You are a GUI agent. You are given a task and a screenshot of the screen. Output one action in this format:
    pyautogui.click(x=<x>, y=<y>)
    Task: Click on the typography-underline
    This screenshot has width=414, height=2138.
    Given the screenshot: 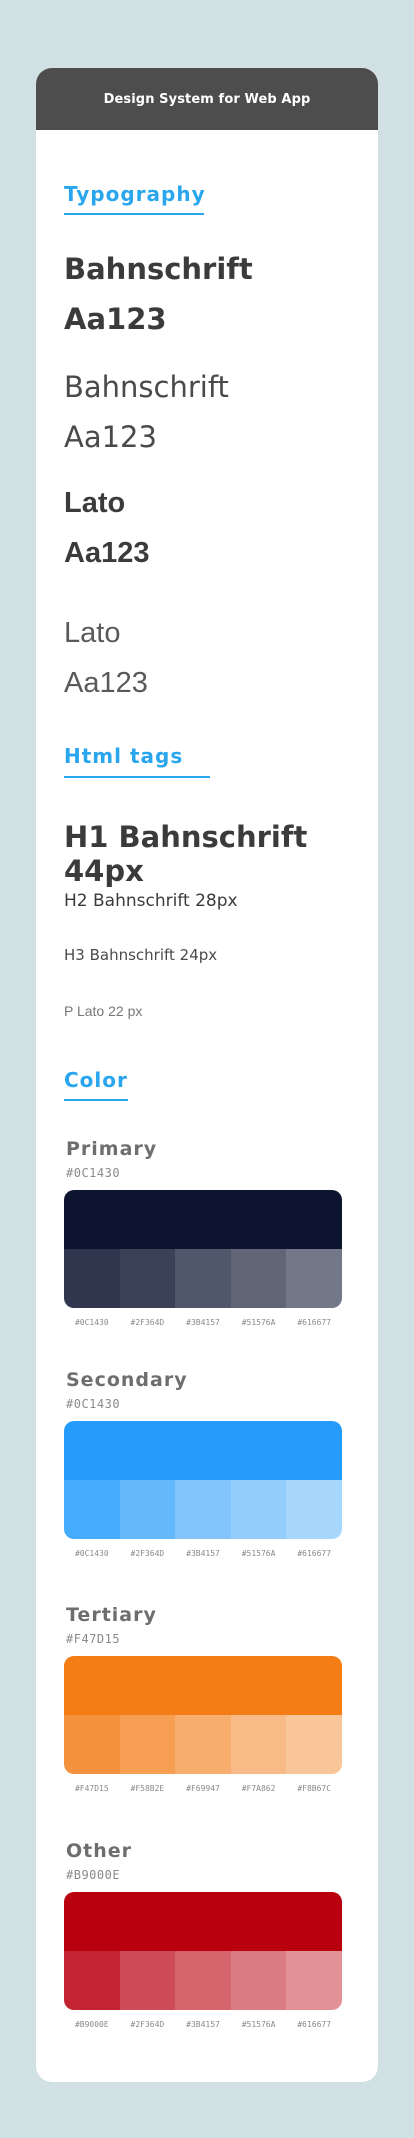 What is the action you would take?
    pyautogui.click(x=134, y=214)
    